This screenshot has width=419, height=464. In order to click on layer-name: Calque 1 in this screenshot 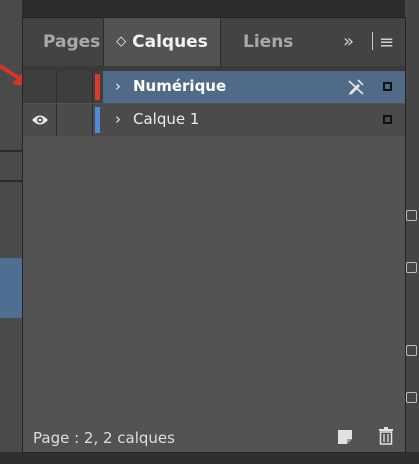, I will do `click(166, 119)`.